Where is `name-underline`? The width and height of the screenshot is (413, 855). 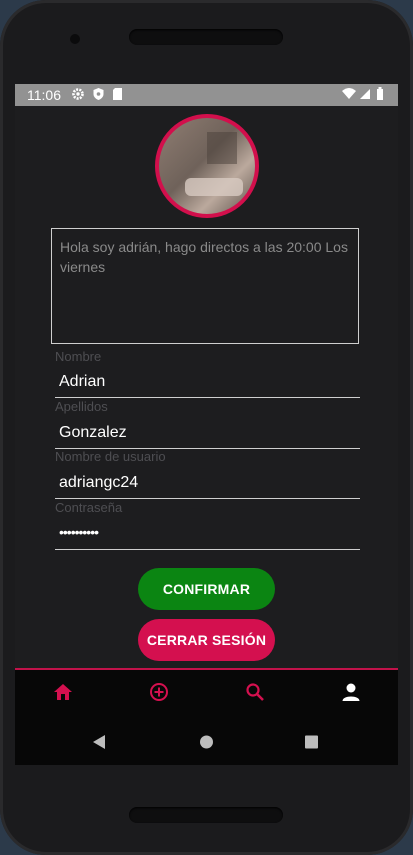 name-underline is located at coordinates (207, 397).